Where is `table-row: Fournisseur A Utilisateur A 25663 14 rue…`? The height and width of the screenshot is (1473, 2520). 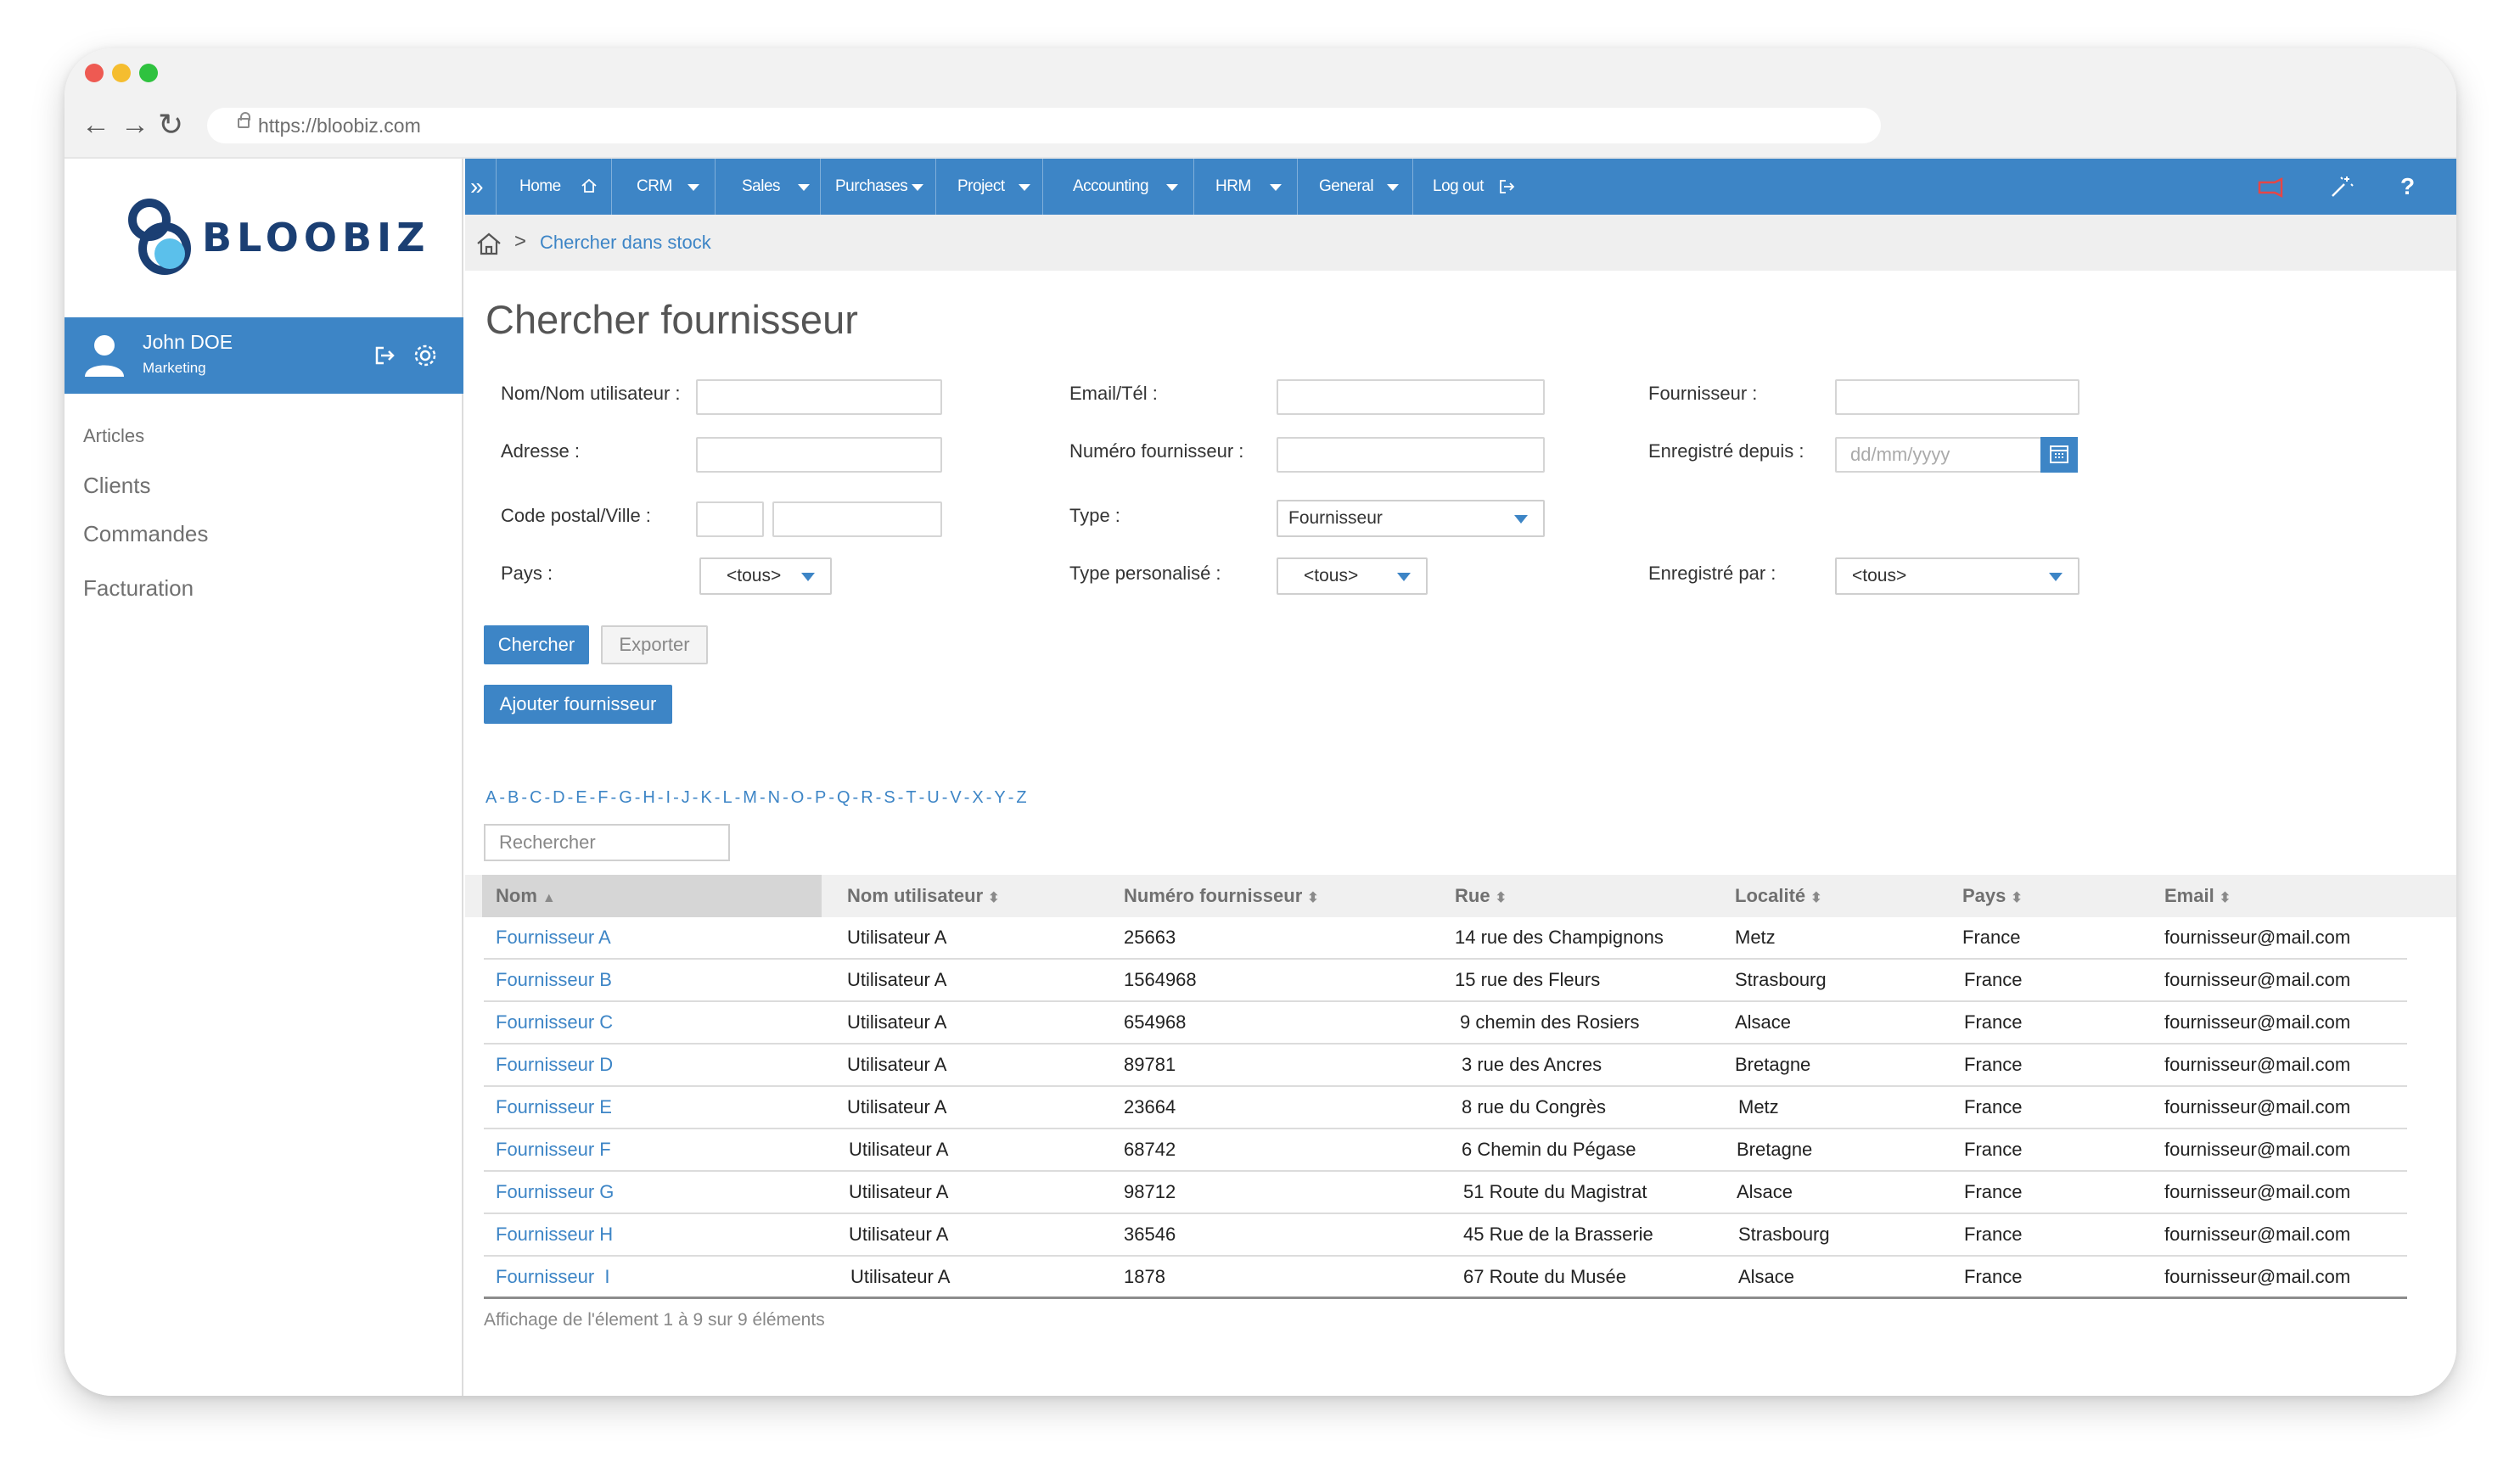 table-row: Fournisseur A Utilisateur A 25663 14 rue… is located at coordinates (1445, 938).